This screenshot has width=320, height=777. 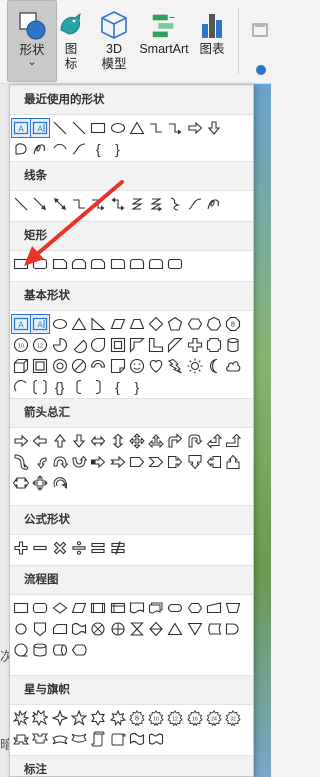 I want to click on shape-moon-icon, so click(x=214, y=366).